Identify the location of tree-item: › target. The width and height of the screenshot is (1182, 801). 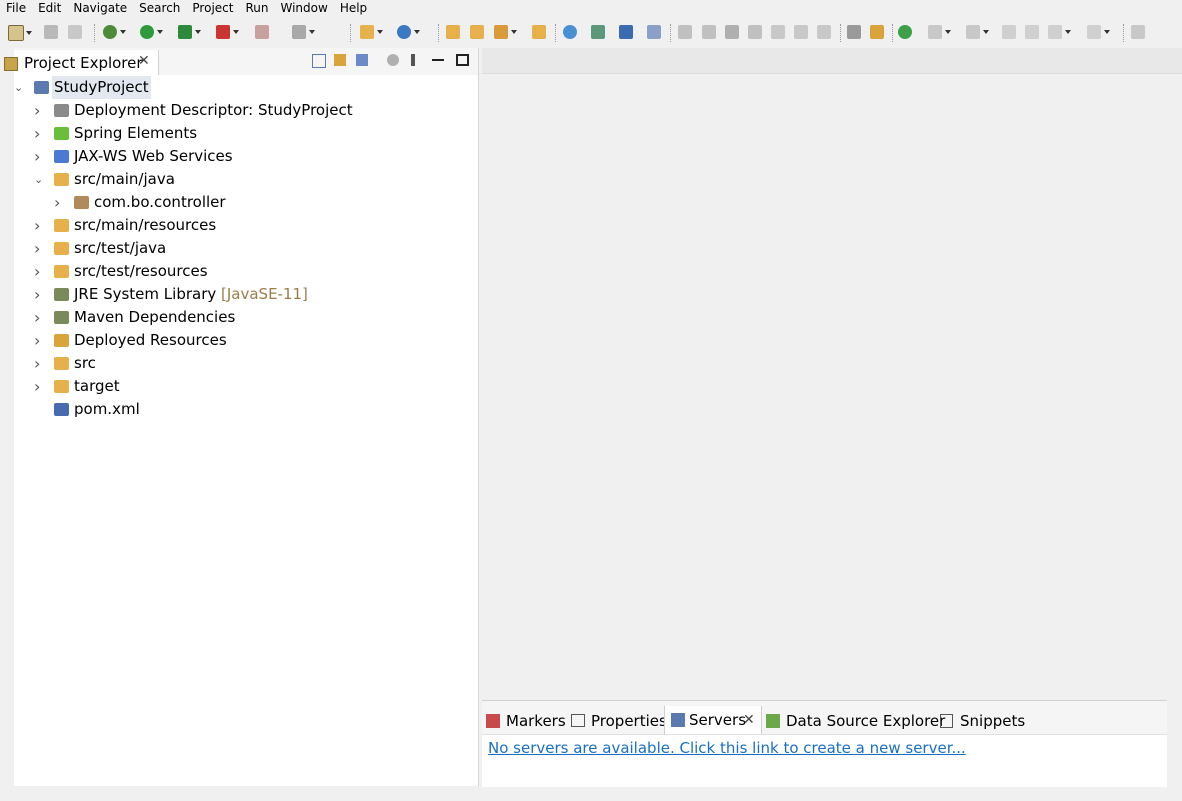
(246, 386).